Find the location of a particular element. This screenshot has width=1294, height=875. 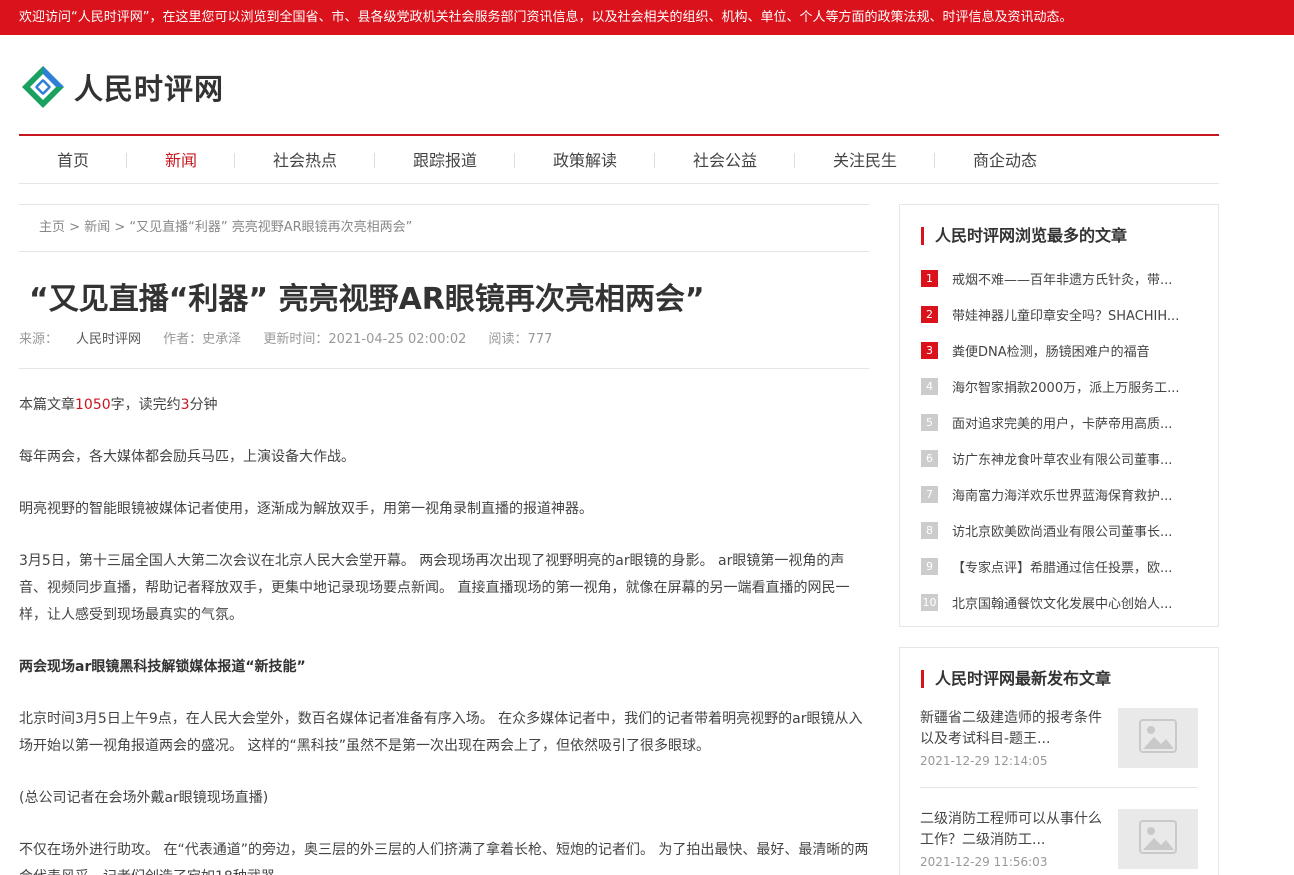

popular-title: 人民时评网浏览最多的文章 is located at coordinates (1069, 236).